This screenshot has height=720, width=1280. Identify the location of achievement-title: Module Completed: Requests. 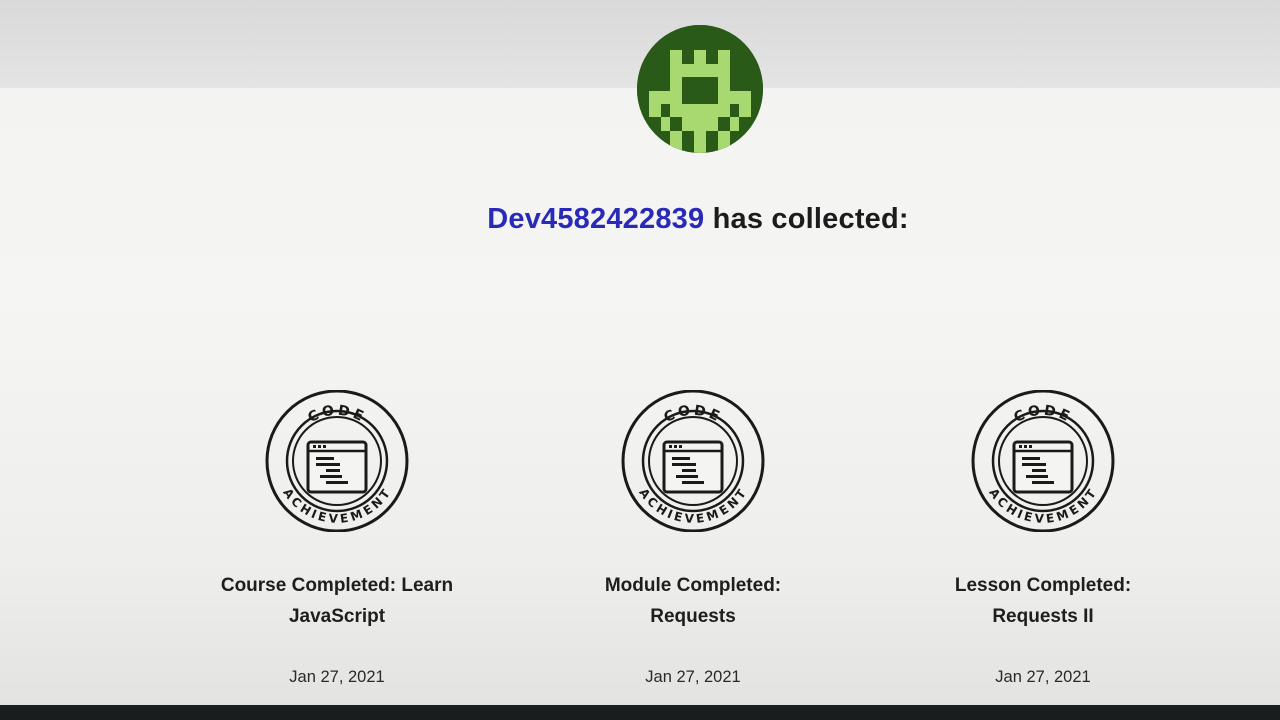
(693, 601).